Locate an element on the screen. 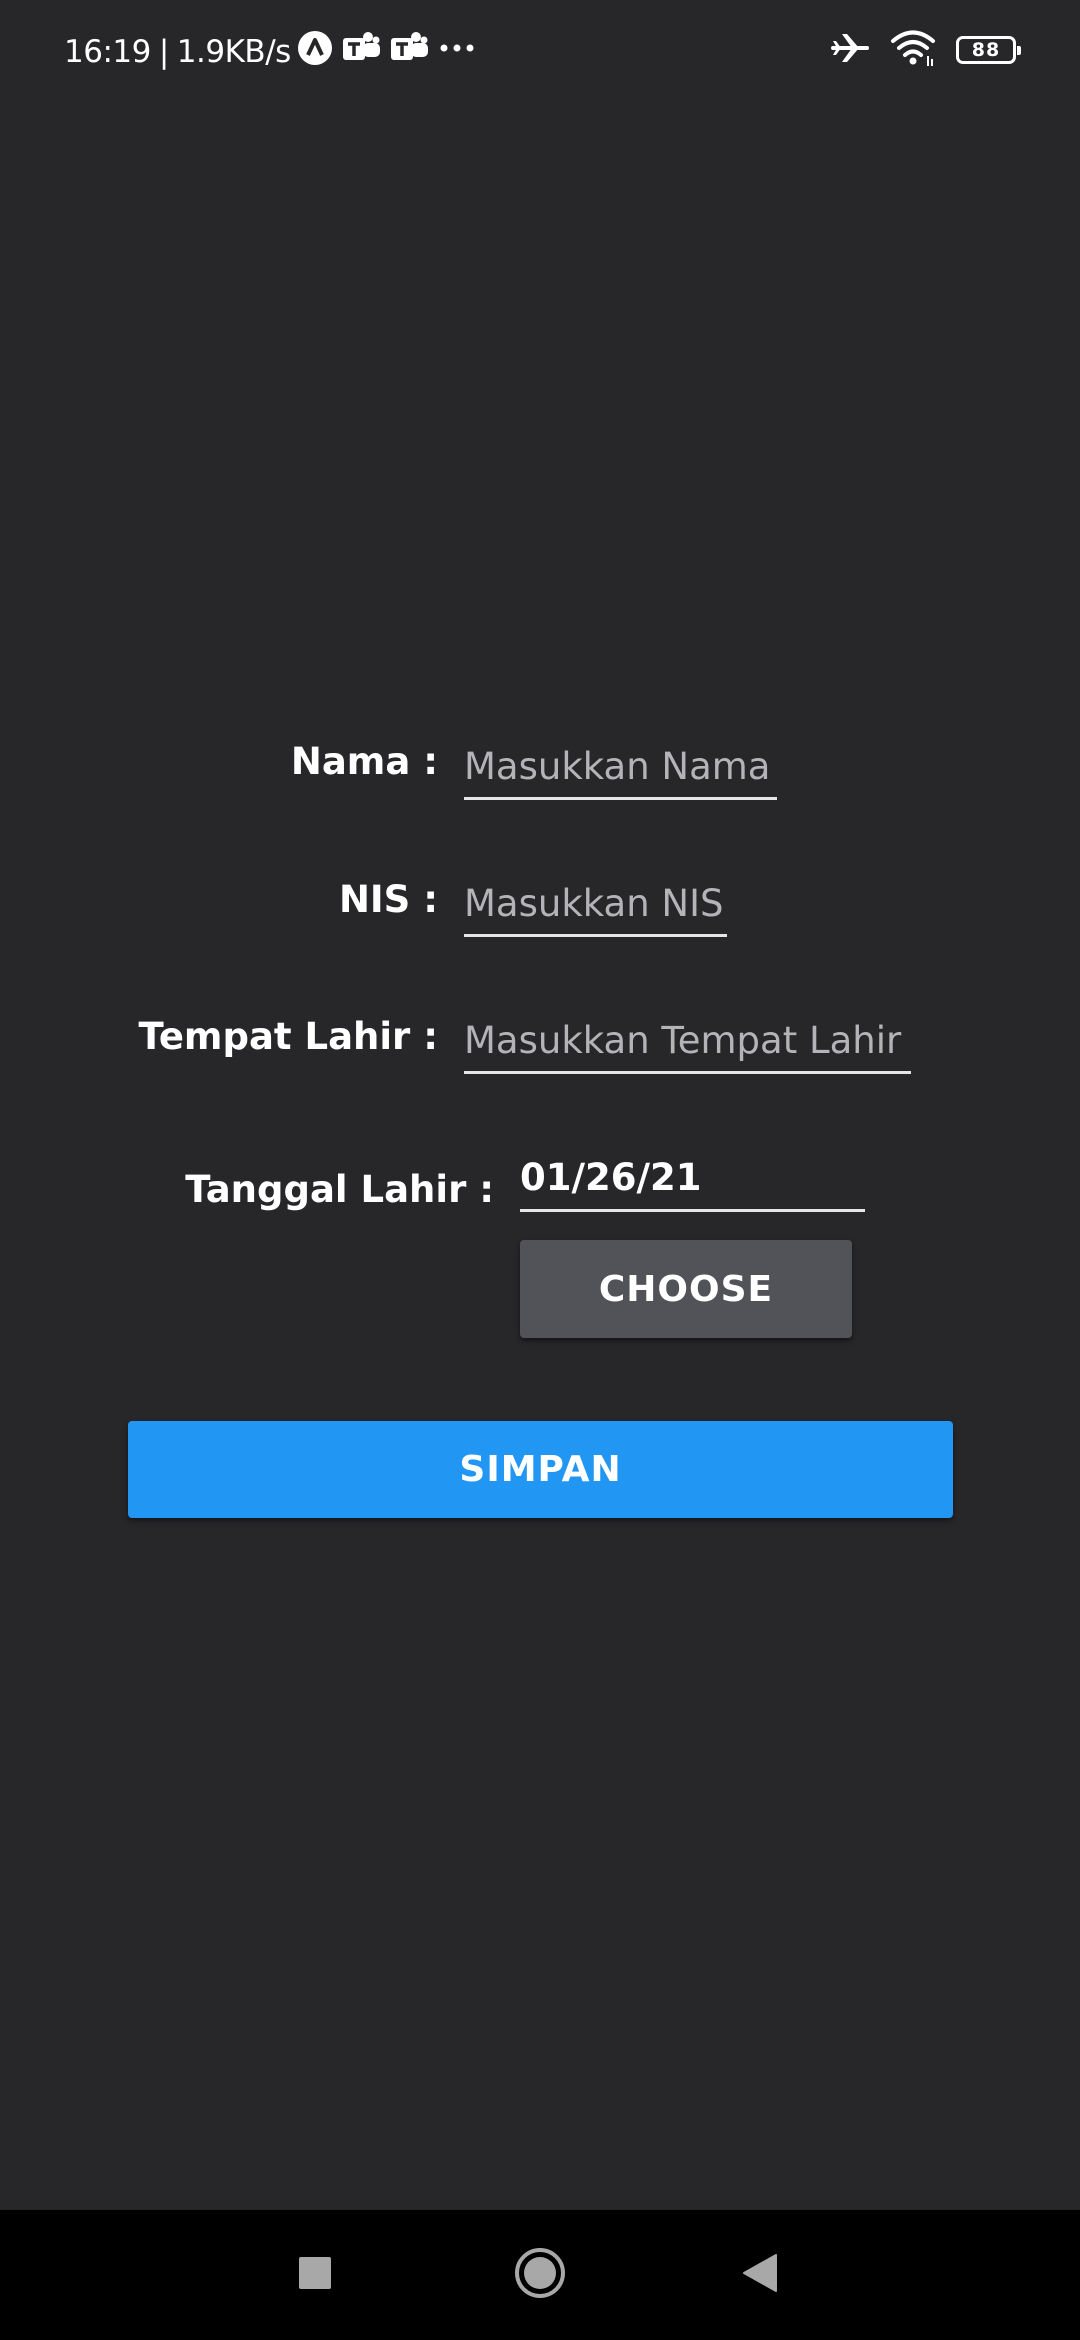  wifi-icon is located at coordinates (913, 50).